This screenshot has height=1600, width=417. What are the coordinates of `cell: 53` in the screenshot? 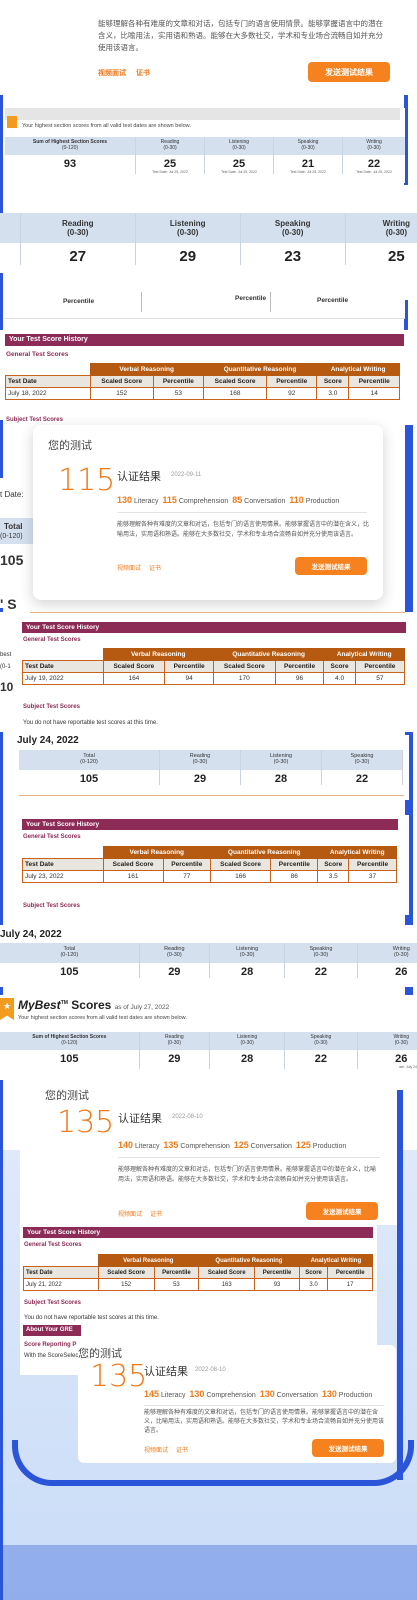 It's located at (178, 393).